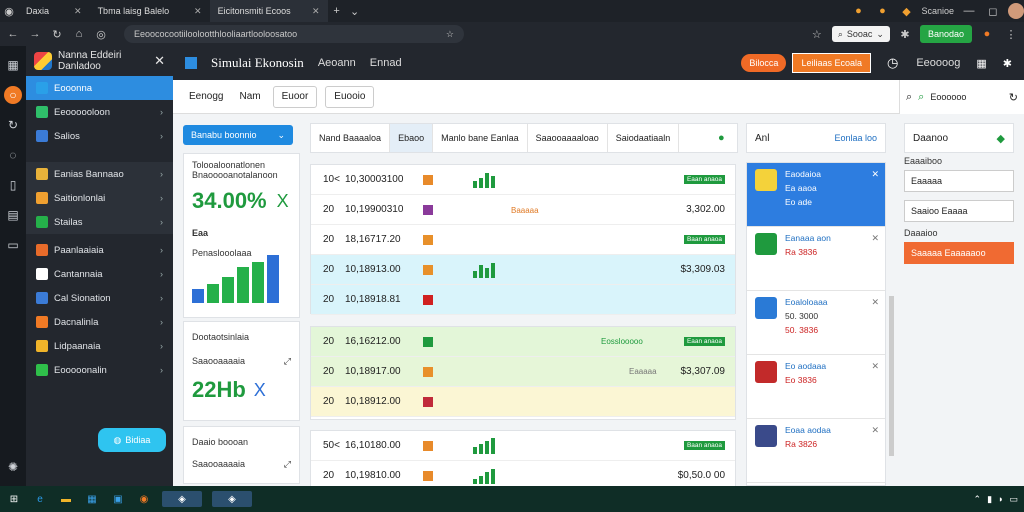 The height and width of the screenshot is (512, 1024). Describe the element at coordinates (99, 112) in the screenshot. I see `sidebar-item: Eeoooooloon ›` at that location.